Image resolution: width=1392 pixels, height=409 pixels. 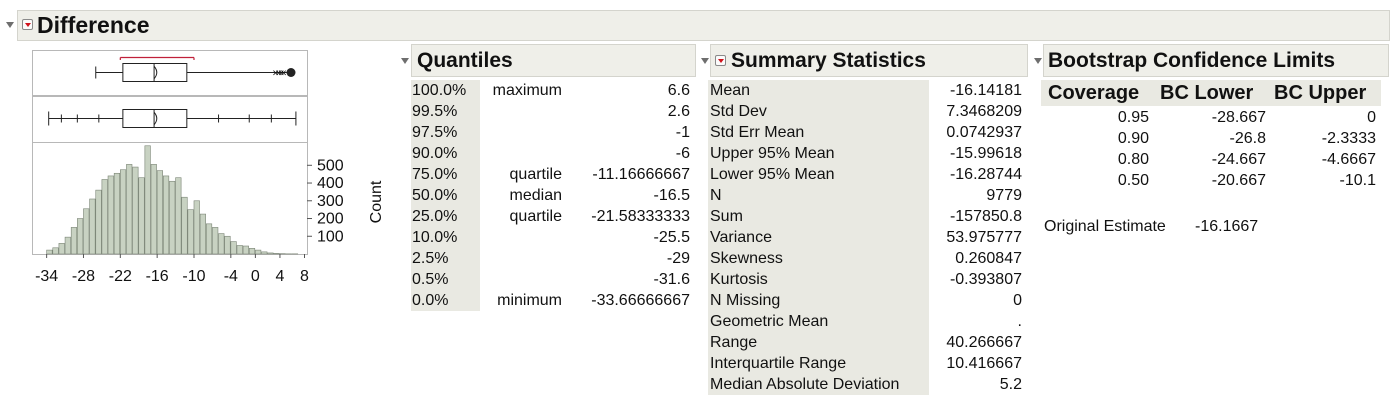 I want to click on quantile-pct: 50.0%, so click(x=435, y=195).